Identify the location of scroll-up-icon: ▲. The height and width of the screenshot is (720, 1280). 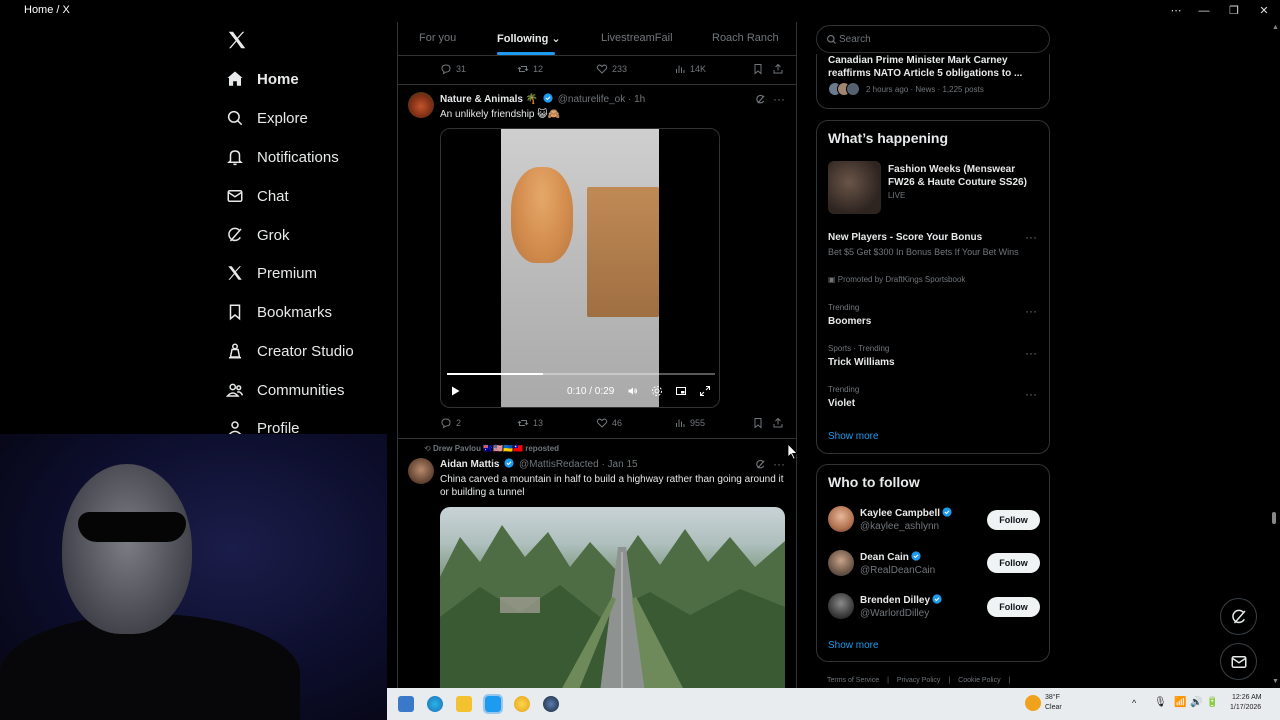
(1275, 27).